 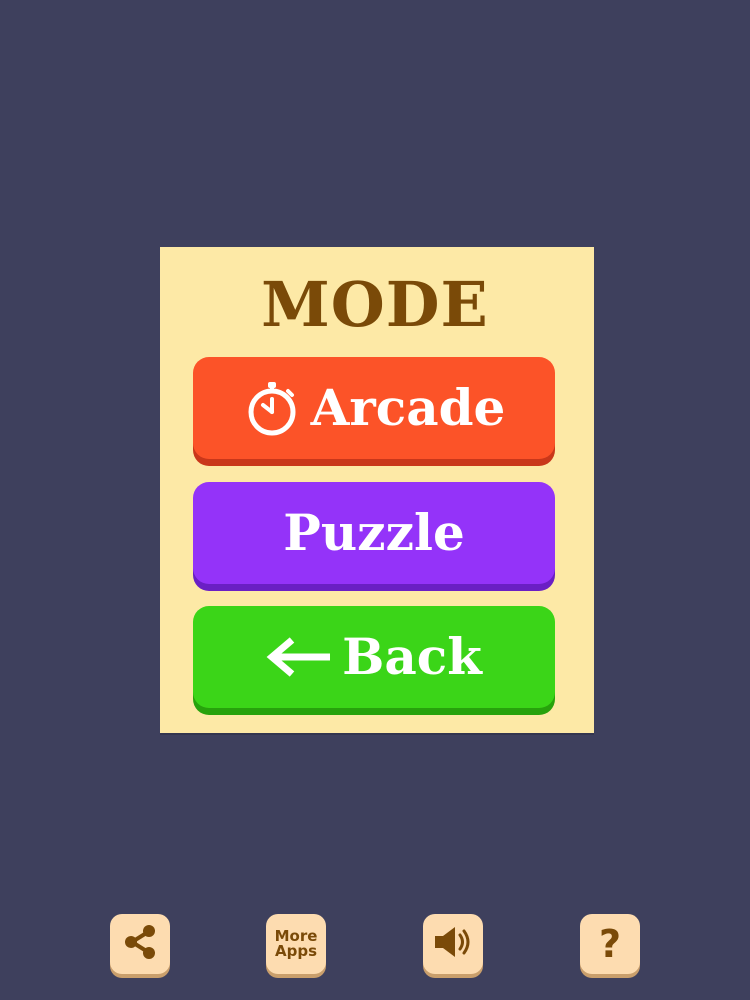 I want to click on more-apps-label: More Apps, so click(x=296, y=944).